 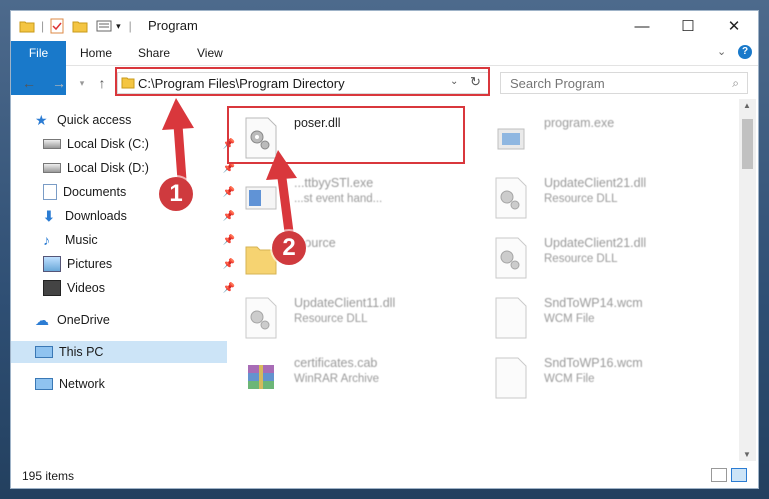 I want to click on expand-ribbon-icon: ⌄, so click(x=721, y=51).